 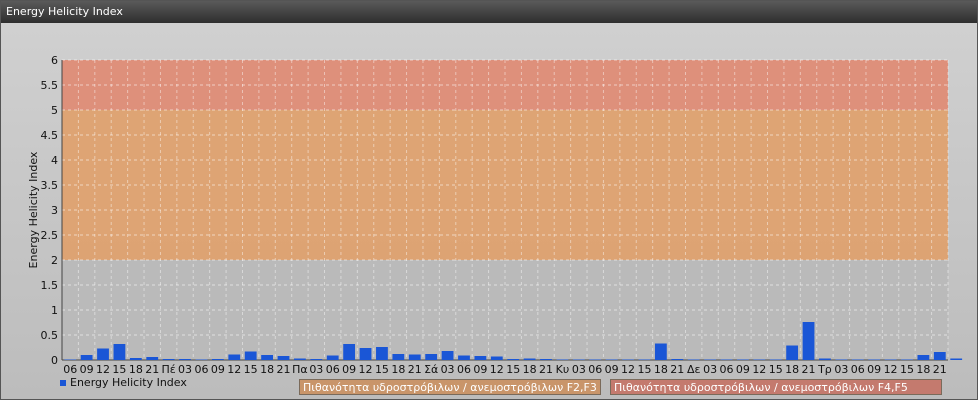 What do you see at coordinates (431, 369) in the screenshot?
I see `x-tick-label: Σά` at bounding box center [431, 369].